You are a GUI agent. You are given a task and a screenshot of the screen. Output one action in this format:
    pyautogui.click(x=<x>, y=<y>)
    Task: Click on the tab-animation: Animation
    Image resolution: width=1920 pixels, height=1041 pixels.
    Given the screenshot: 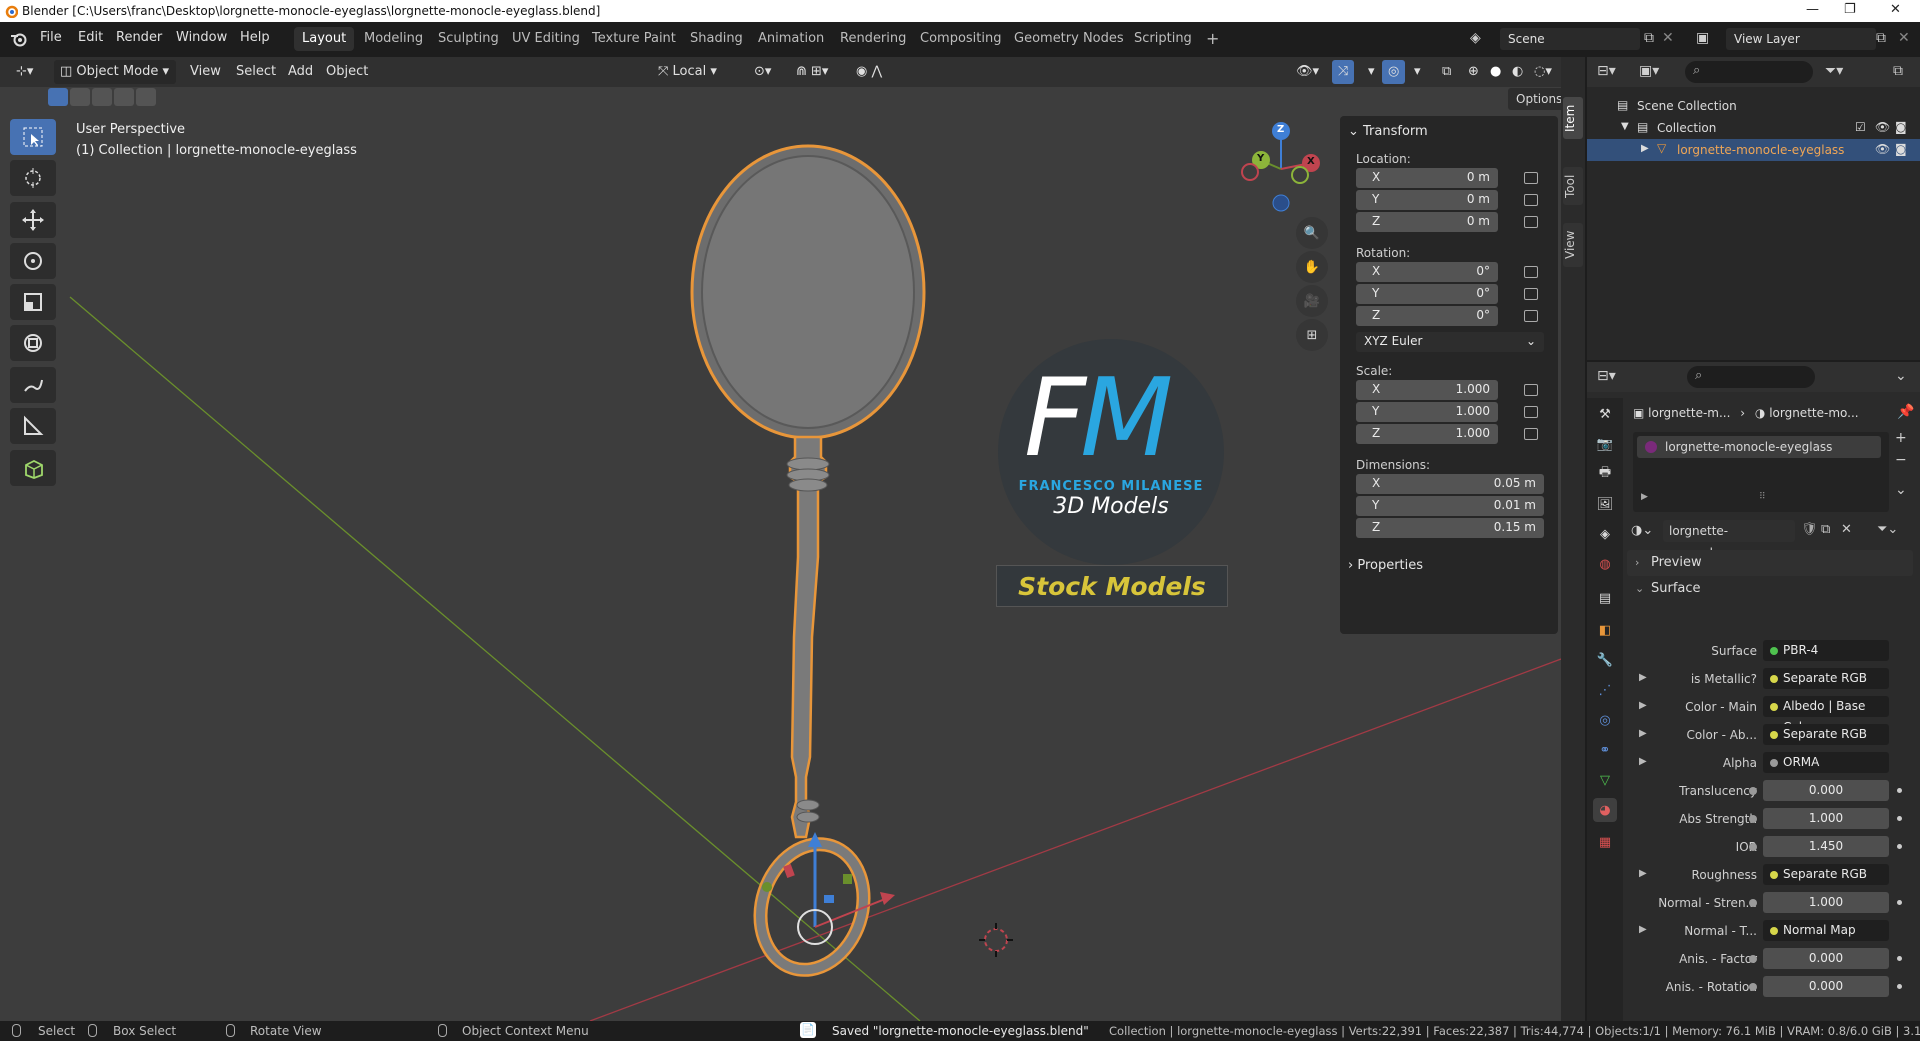 What is the action you would take?
    pyautogui.click(x=791, y=39)
    